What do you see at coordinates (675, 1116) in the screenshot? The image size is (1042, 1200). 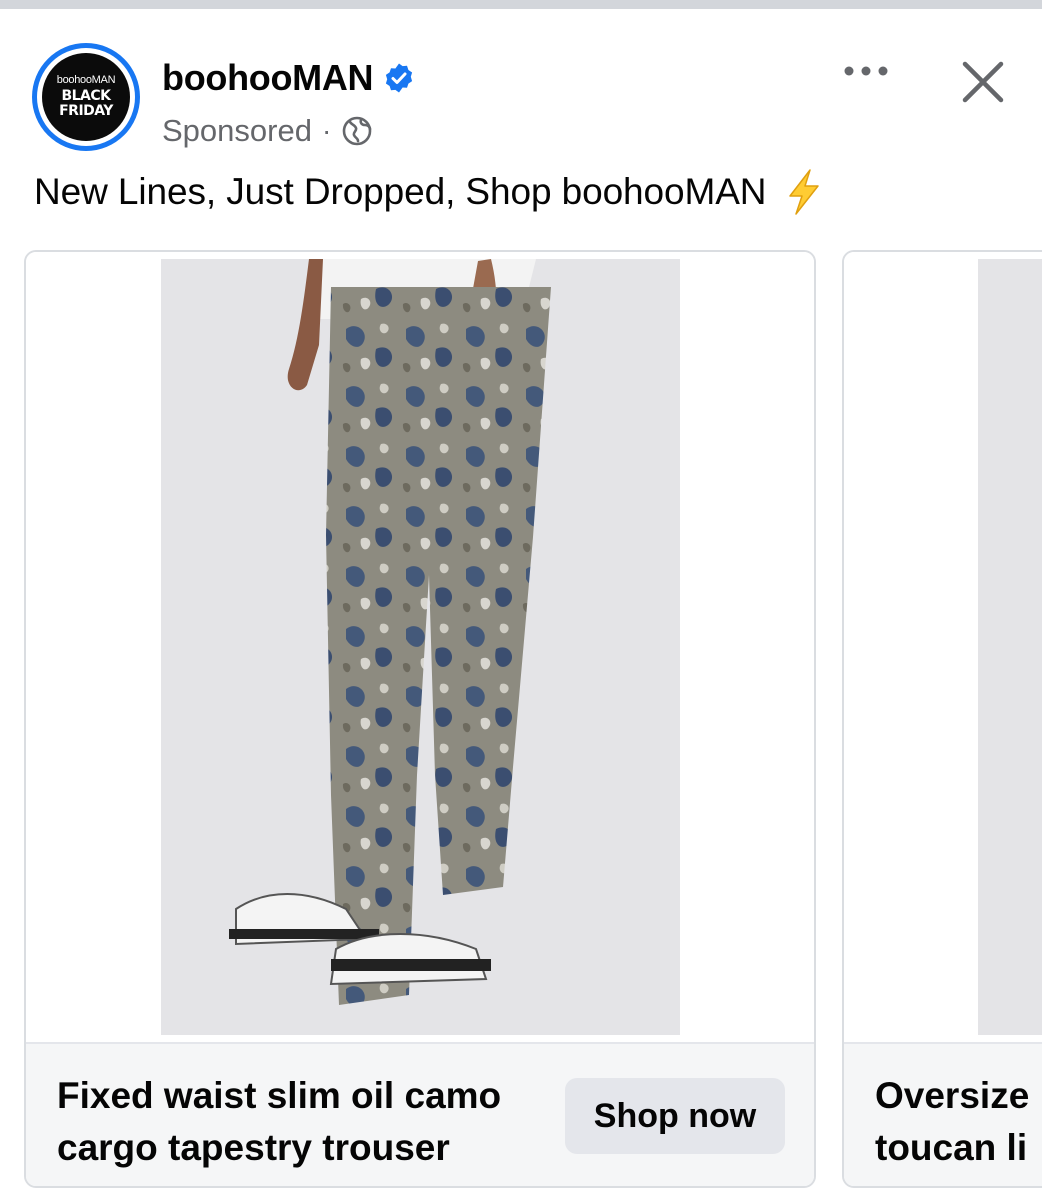 I see `shop-now-button: Shop now` at bounding box center [675, 1116].